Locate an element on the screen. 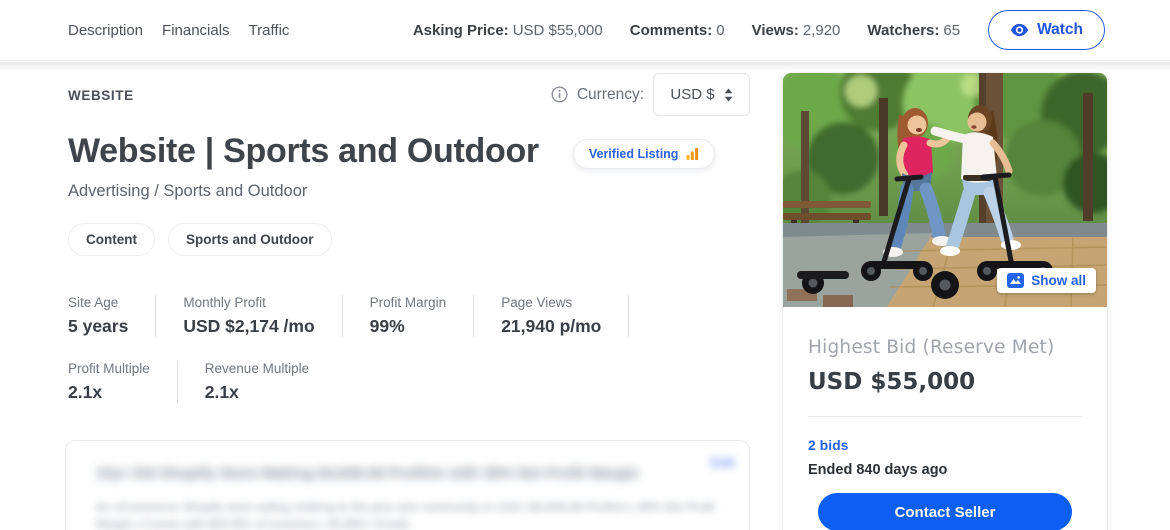  nav-link-description: Description is located at coordinates (105, 30).